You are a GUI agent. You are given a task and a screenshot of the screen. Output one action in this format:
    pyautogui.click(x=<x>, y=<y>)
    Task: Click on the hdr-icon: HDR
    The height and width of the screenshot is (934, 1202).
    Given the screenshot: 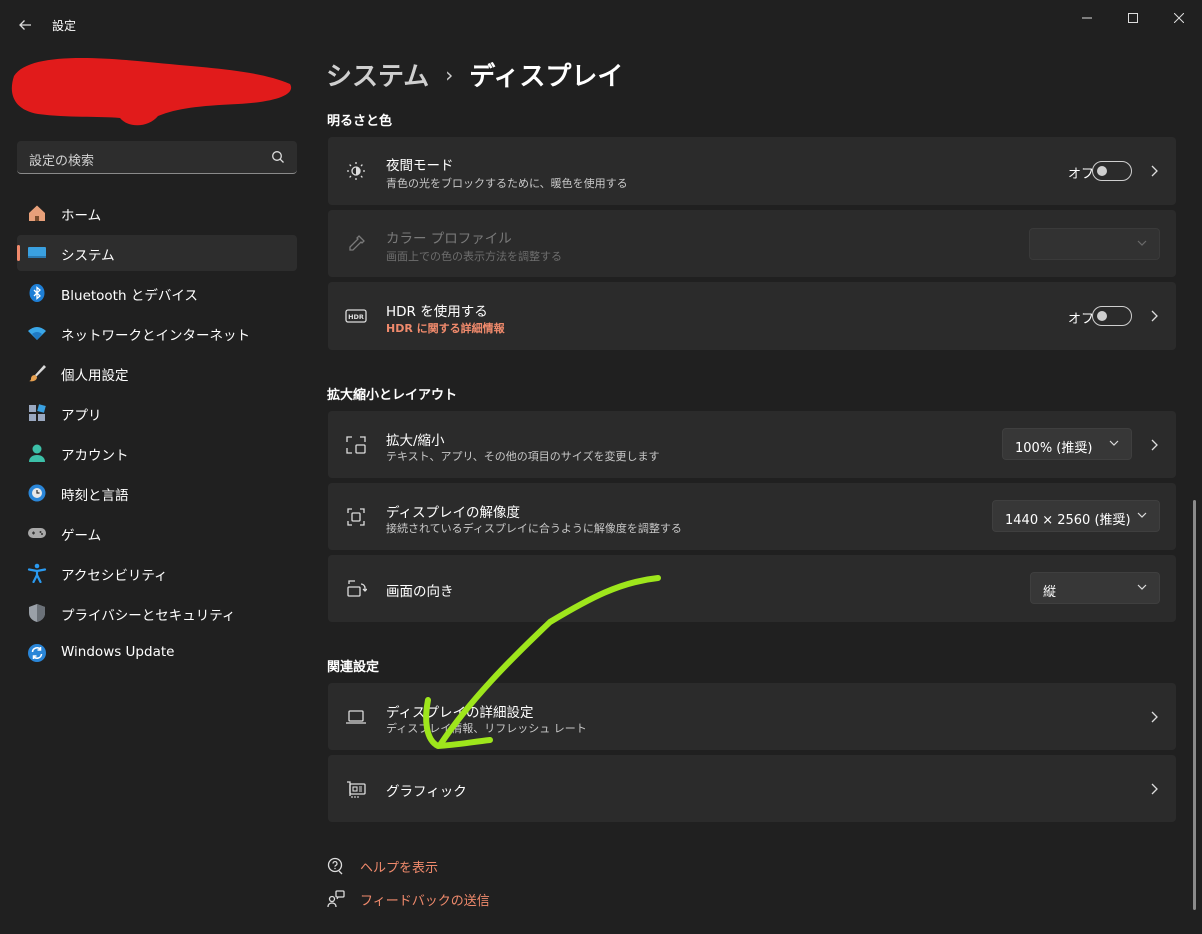 What is the action you would take?
    pyautogui.click(x=356, y=316)
    